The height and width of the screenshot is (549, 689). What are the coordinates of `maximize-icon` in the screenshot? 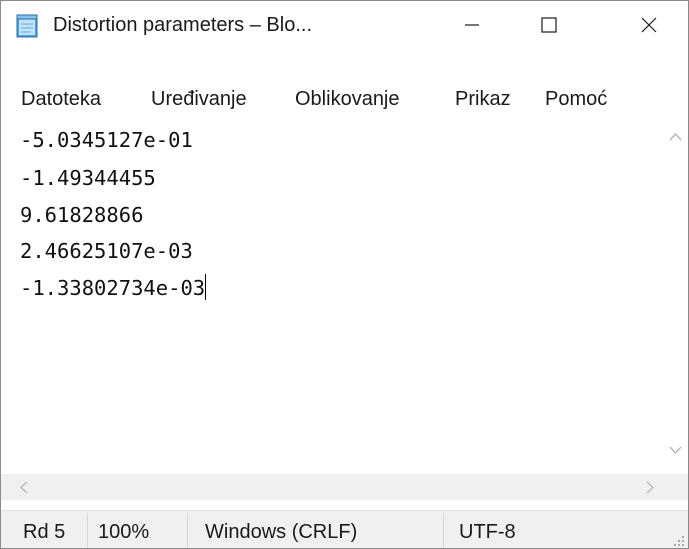 It's located at (549, 25).